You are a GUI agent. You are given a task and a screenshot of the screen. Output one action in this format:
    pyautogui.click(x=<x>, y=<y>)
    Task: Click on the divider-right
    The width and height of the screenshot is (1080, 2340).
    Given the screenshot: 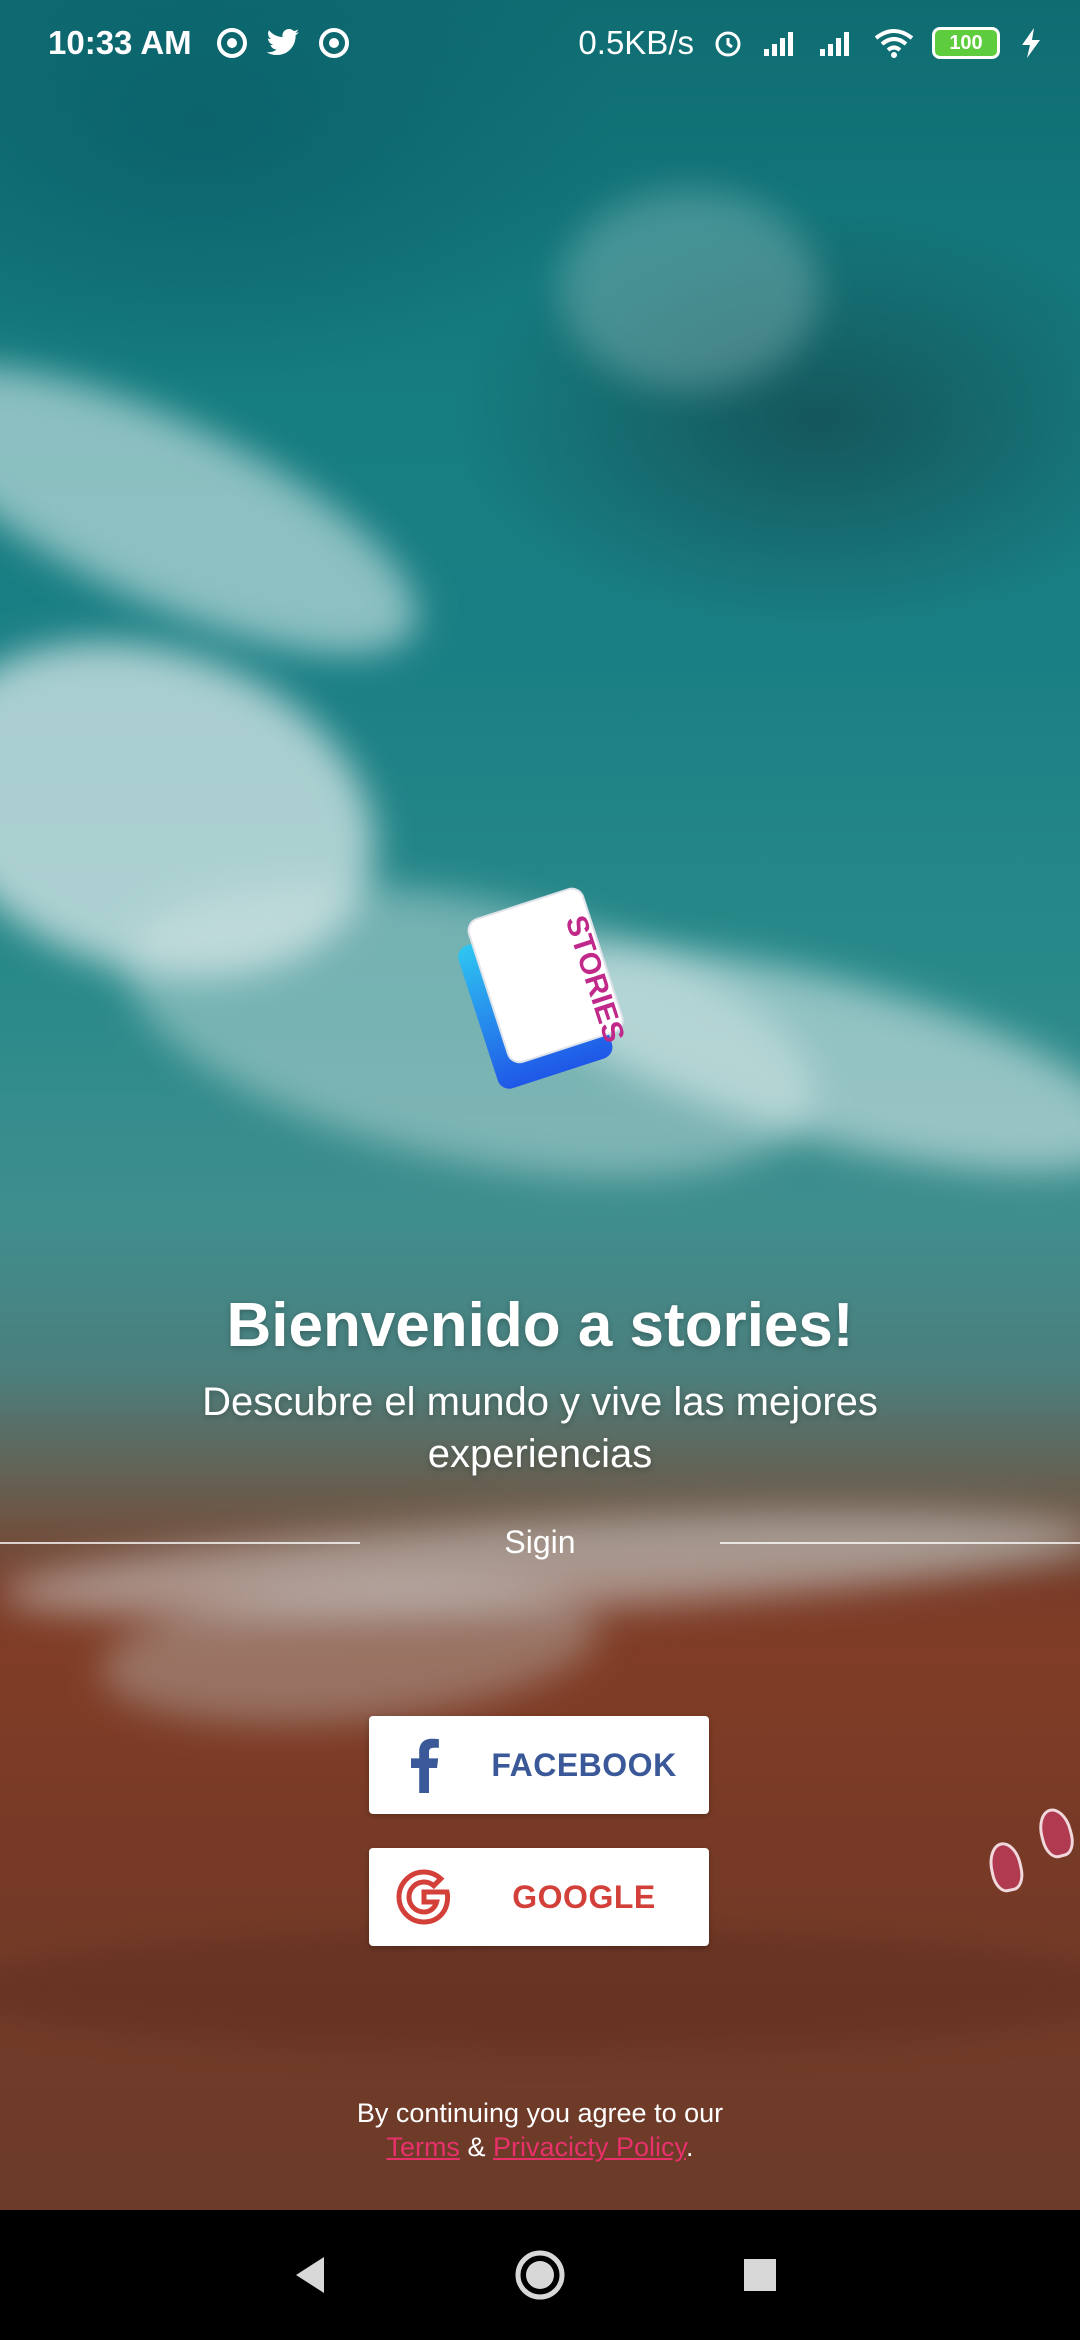 What is the action you would take?
    pyautogui.click(x=900, y=1543)
    